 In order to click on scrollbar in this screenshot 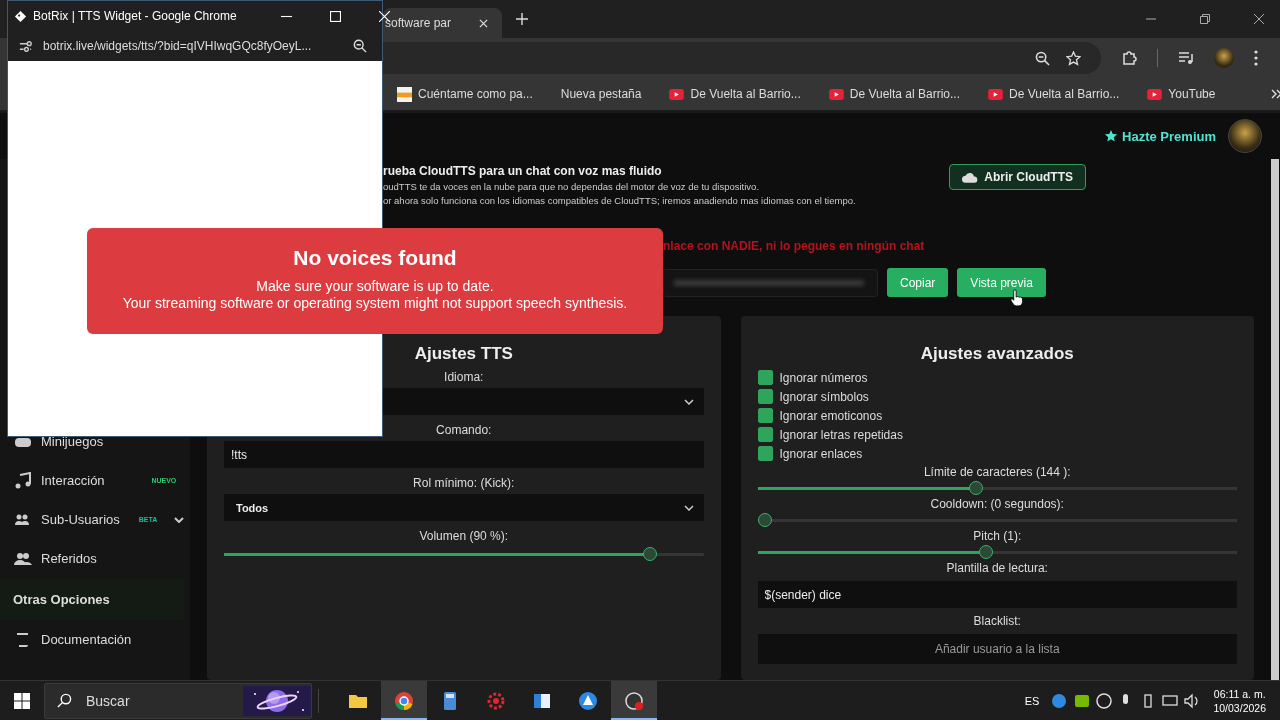, I will do `click(1275, 419)`.